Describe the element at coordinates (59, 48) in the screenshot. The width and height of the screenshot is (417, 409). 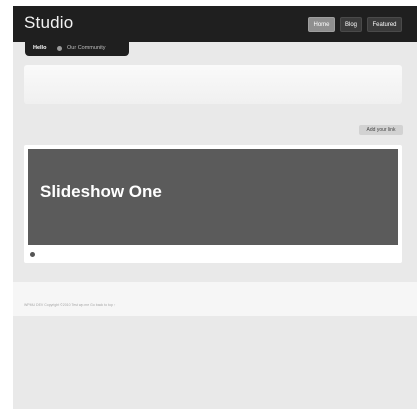
I see `bullet-icon` at that location.